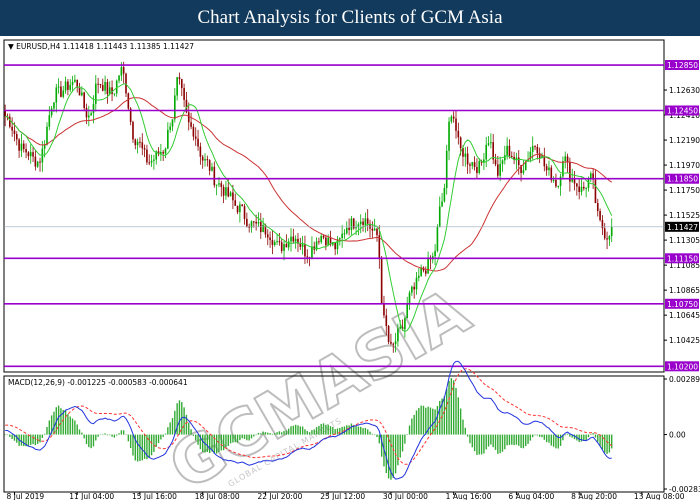 Image resolution: width=700 pixels, height=500 pixels. I want to click on x-tick-label: 1 Aug 16:00, so click(469, 496).